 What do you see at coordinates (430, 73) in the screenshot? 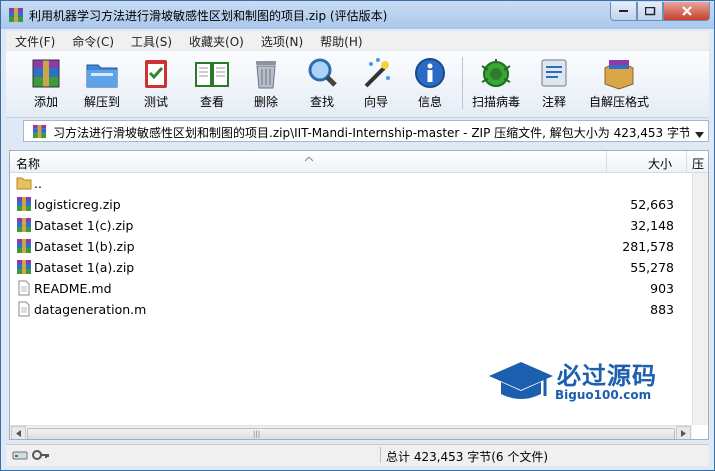
I see `info-icon` at bounding box center [430, 73].